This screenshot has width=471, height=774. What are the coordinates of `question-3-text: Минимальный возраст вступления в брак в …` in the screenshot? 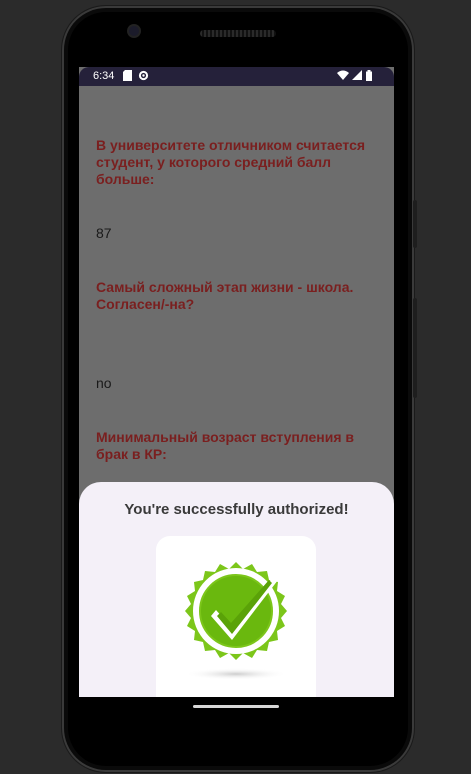 It's located at (225, 445).